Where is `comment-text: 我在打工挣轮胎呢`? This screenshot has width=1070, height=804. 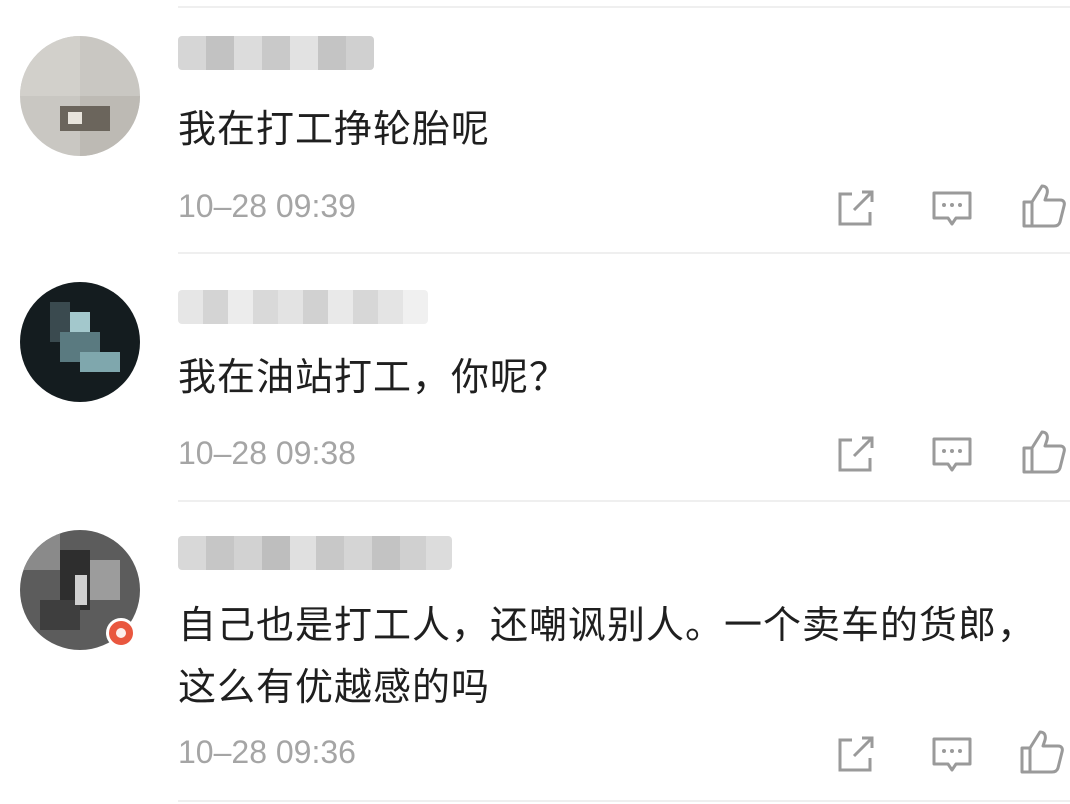
comment-text: 我在打工挣轮胎呢 is located at coordinates (334, 129).